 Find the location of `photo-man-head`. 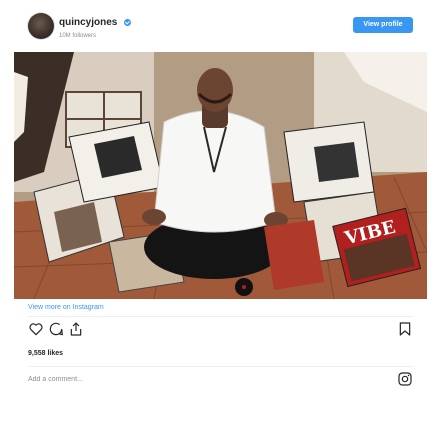

photo-man-head is located at coordinates (215, 90).